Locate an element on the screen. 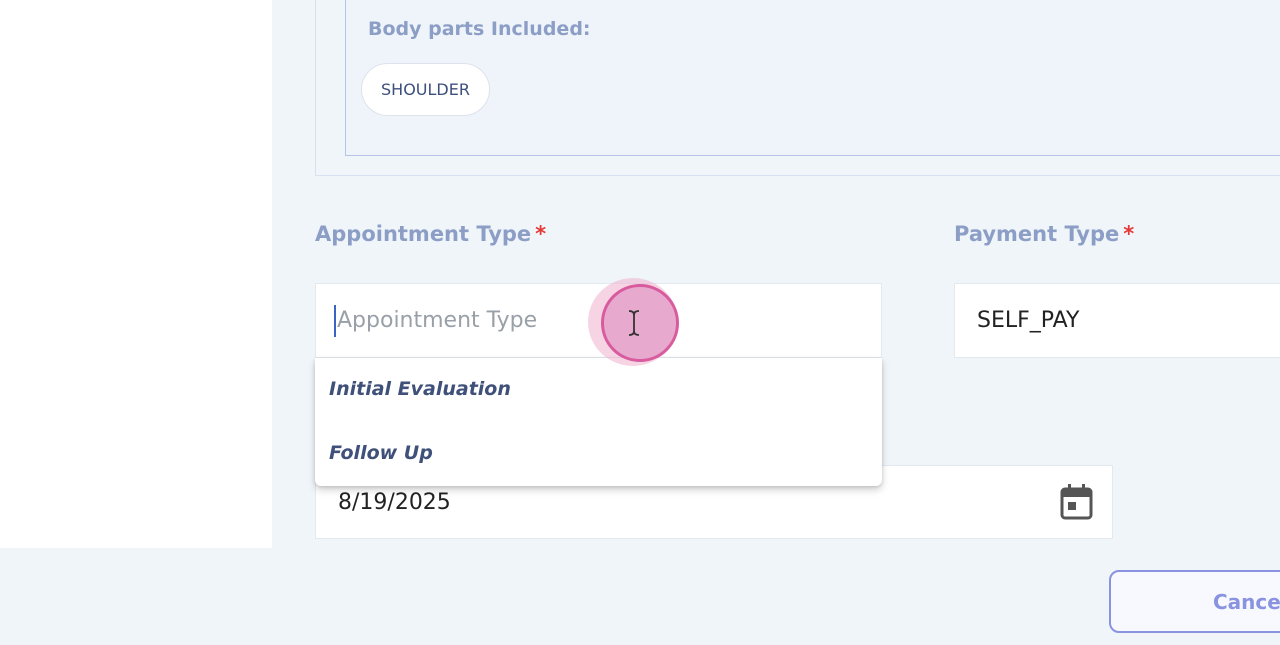 Image resolution: width=1280 pixels, height=645 pixels. cancel-button: Cance is located at coordinates (1194, 601).